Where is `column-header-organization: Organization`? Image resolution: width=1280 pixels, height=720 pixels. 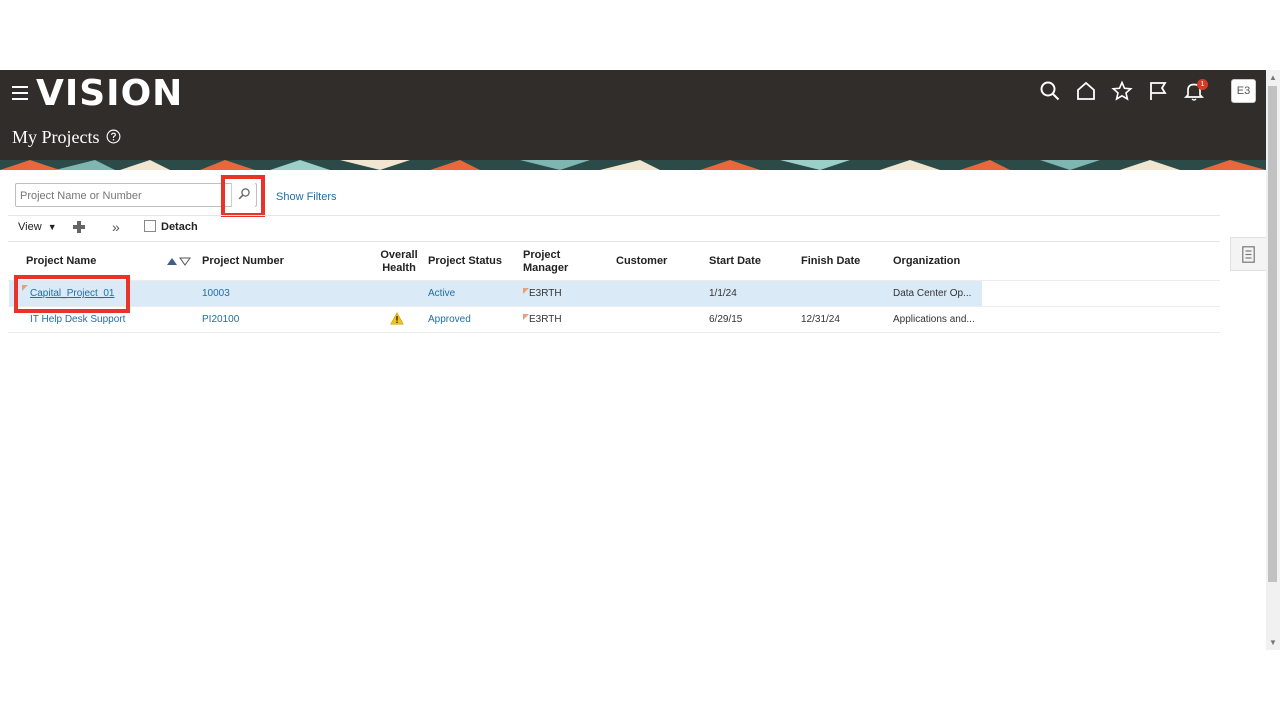 column-header-organization: Organization is located at coordinates (926, 261).